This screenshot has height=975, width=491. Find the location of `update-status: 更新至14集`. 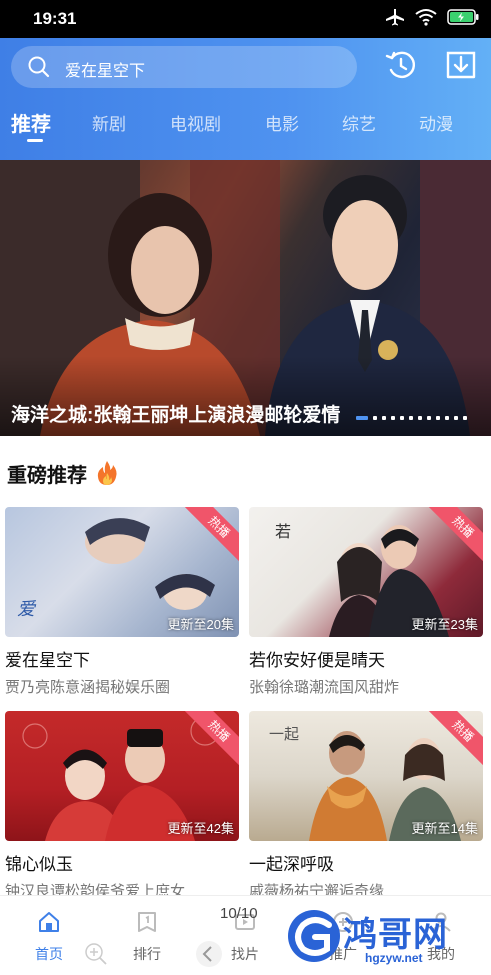

update-status: 更新至14集 is located at coordinates (444, 828).